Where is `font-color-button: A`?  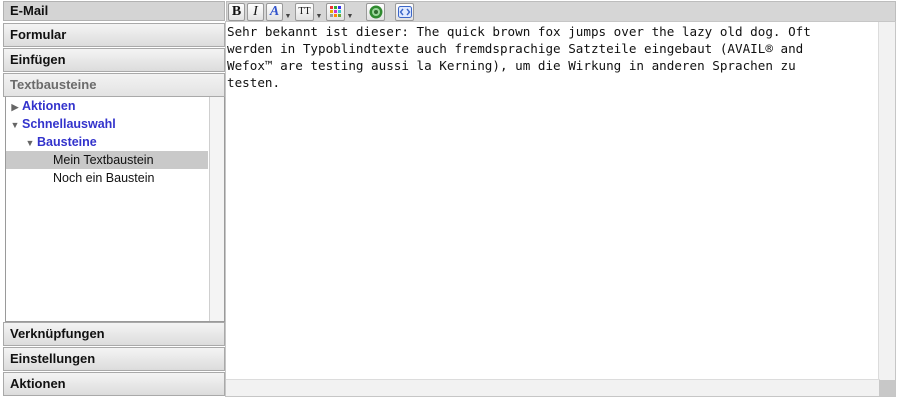 font-color-button: A is located at coordinates (274, 12).